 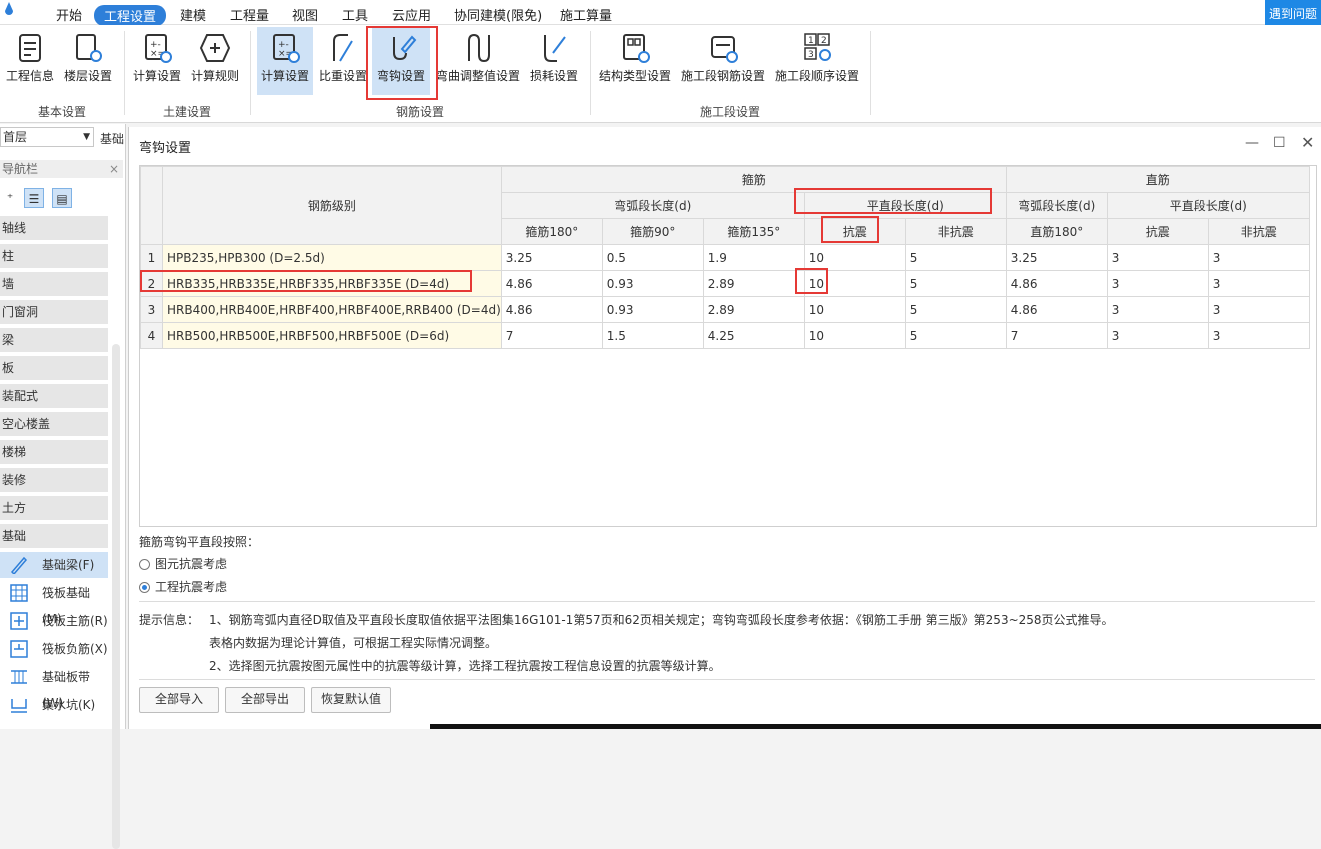 What do you see at coordinates (753, 257) in the screenshot?
I see `value-cell: 1.9` at bounding box center [753, 257].